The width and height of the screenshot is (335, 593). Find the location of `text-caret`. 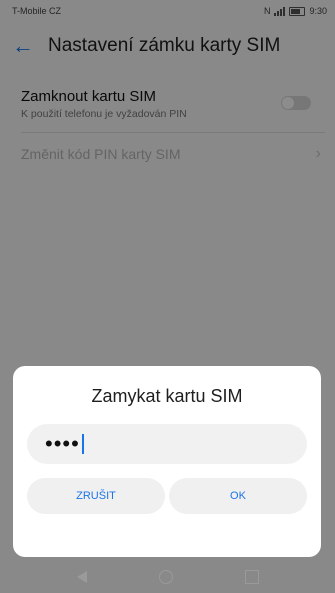

text-caret is located at coordinates (82, 444).